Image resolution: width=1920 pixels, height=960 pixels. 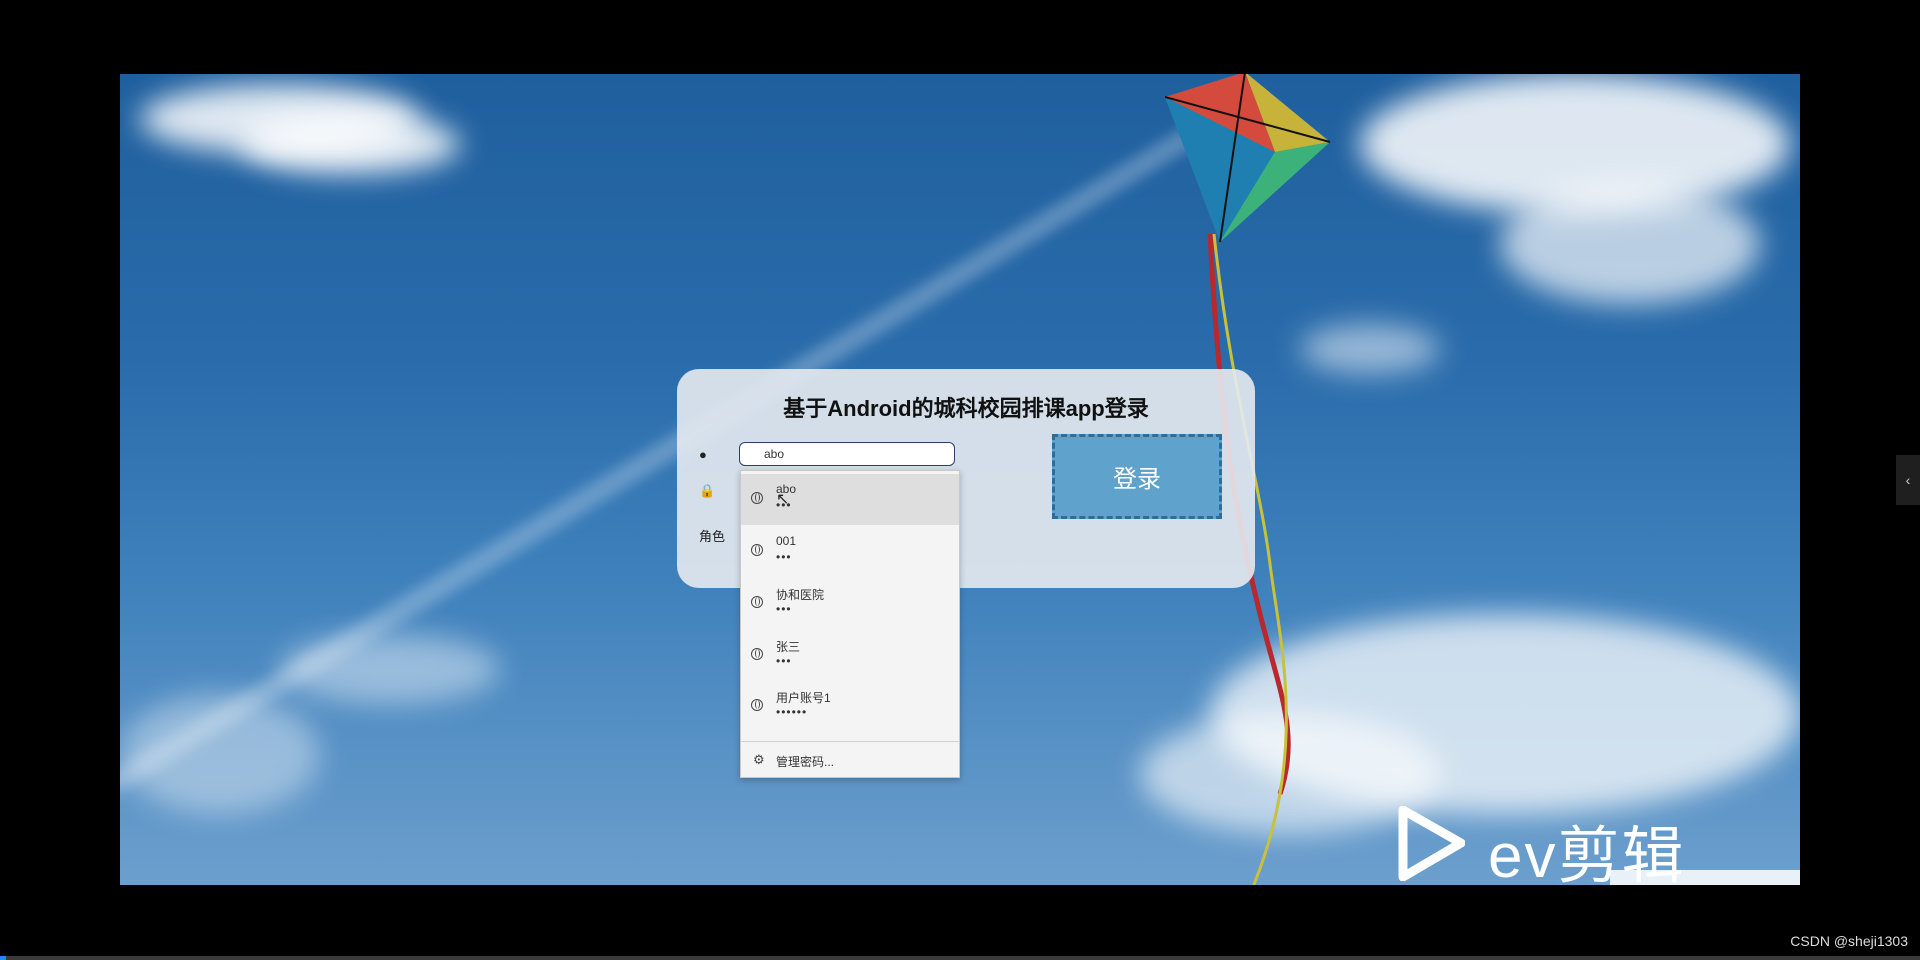 What do you see at coordinates (1705, 877) in the screenshot?
I see `ime-toolbar` at bounding box center [1705, 877].